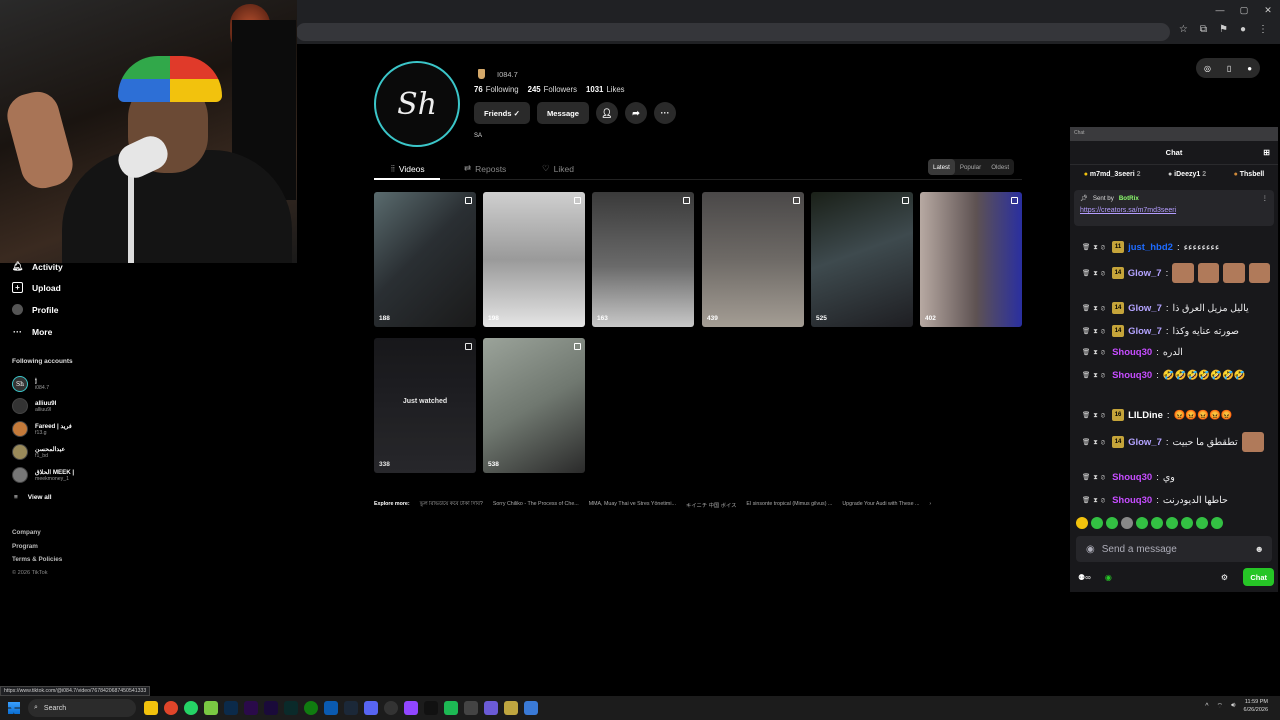  What do you see at coordinates (82, 708) in the screenshot?
I see `taskbar-search: ⌕ Search` at bounding box center [82, 708].